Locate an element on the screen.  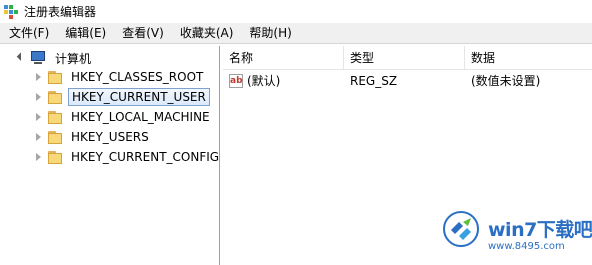
tree-item-hkey-local-machine: HKEY_LOCAL_MACHINE is located at coordinates (123, 117).